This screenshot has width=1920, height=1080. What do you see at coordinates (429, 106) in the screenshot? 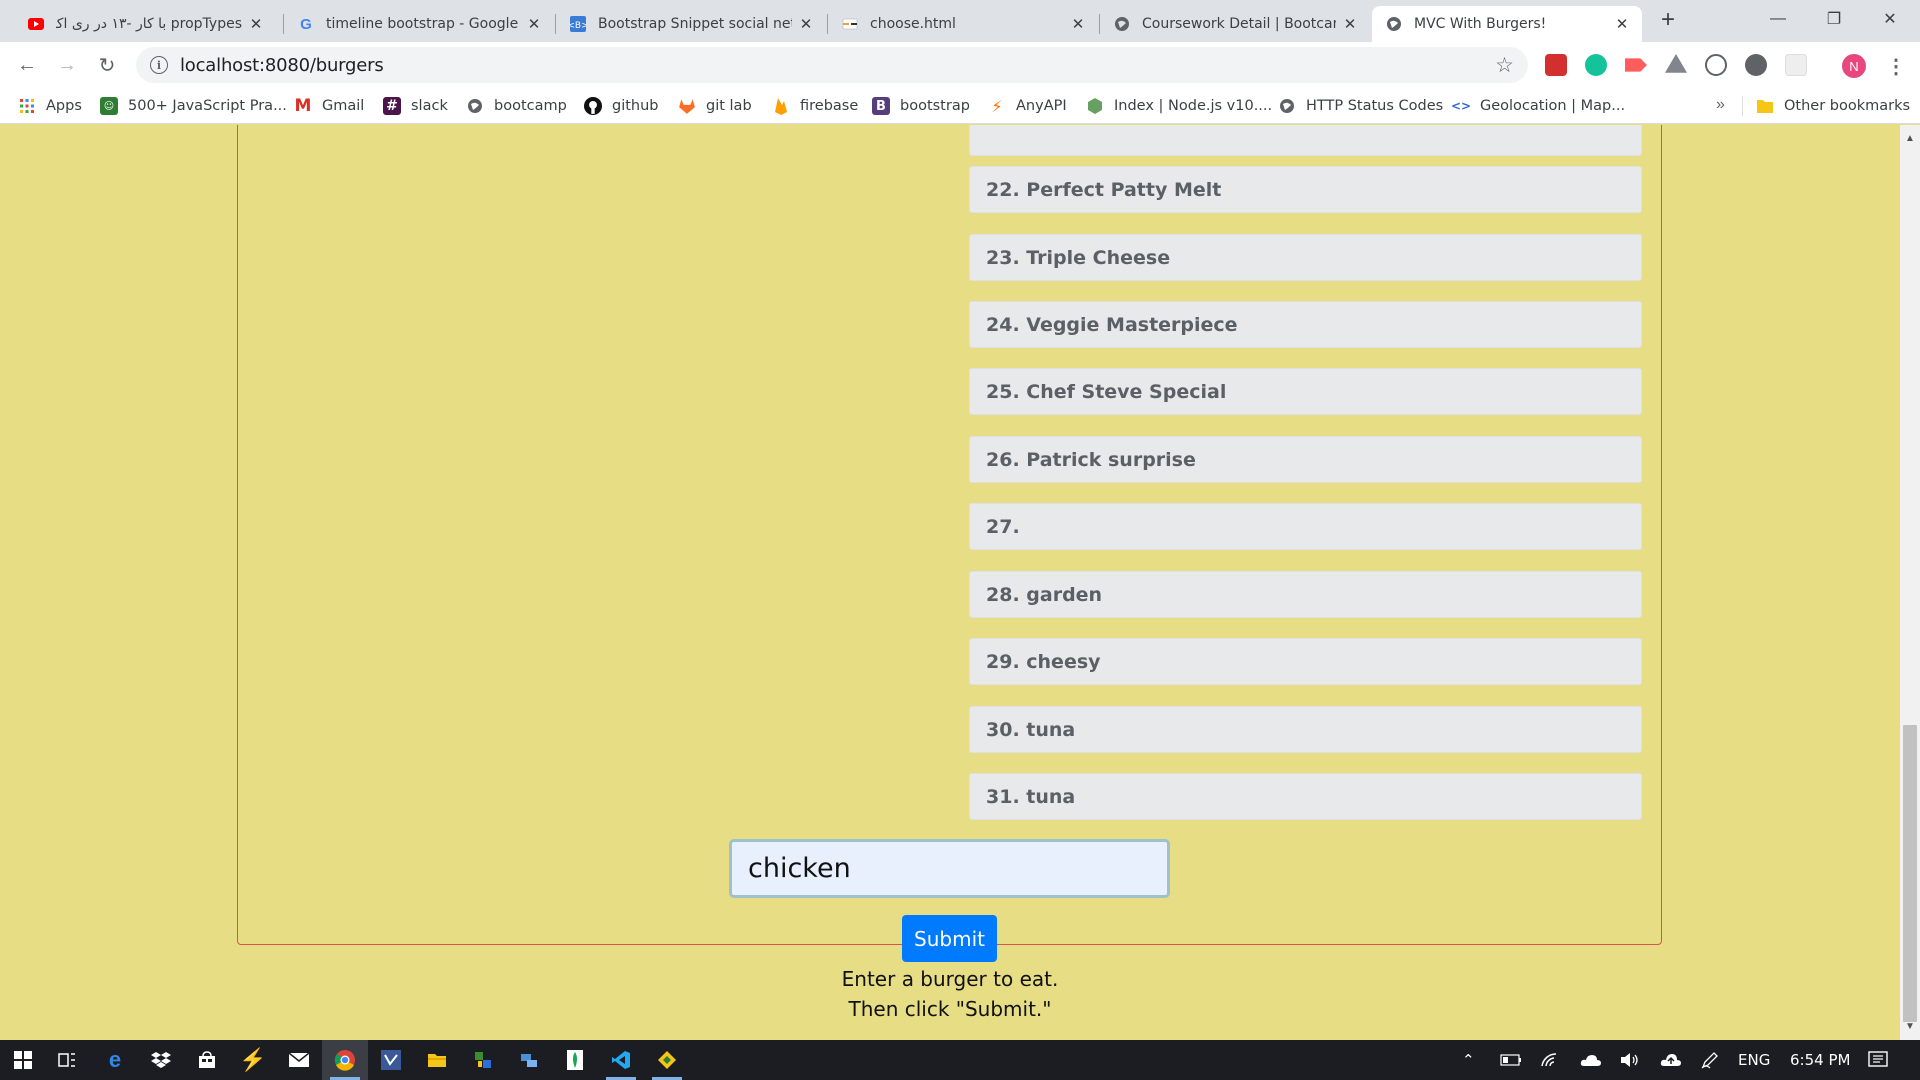
I see `bookmark-label: slack` at bounding box center [429, 106].